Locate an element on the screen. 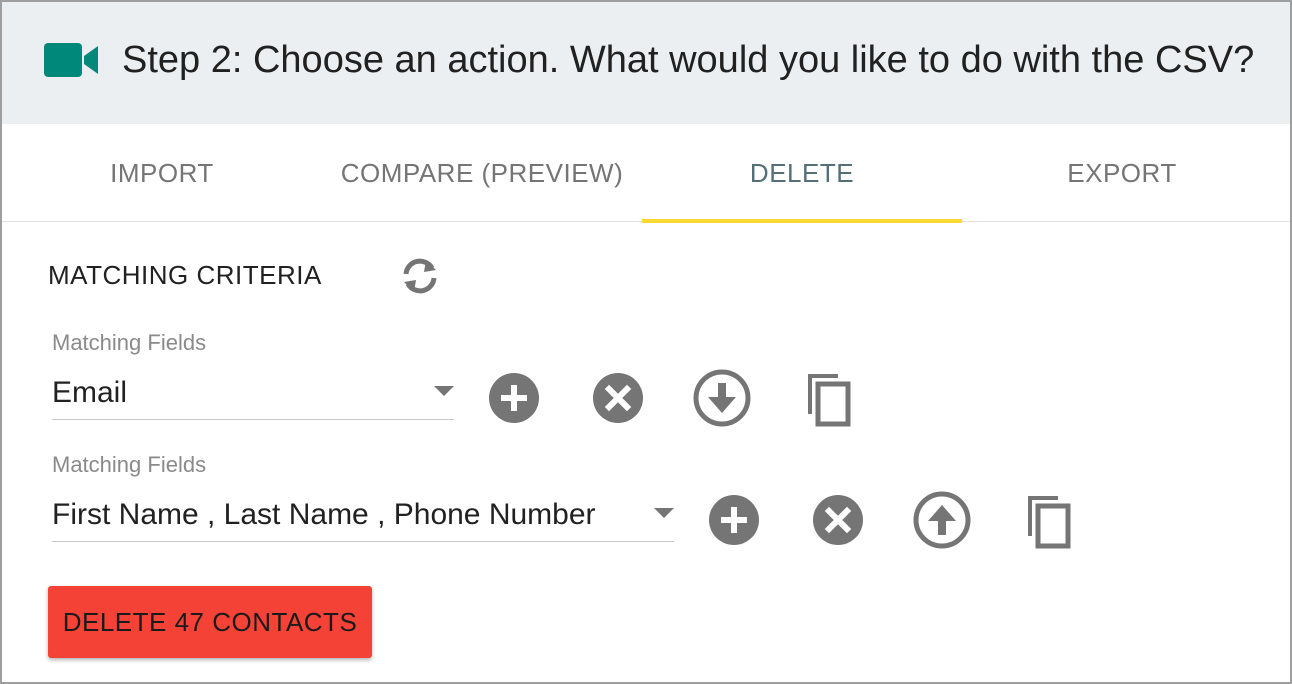 The height and width of the screenshot is (684, 1292). move-up-button is located at coordinates (942, 520).